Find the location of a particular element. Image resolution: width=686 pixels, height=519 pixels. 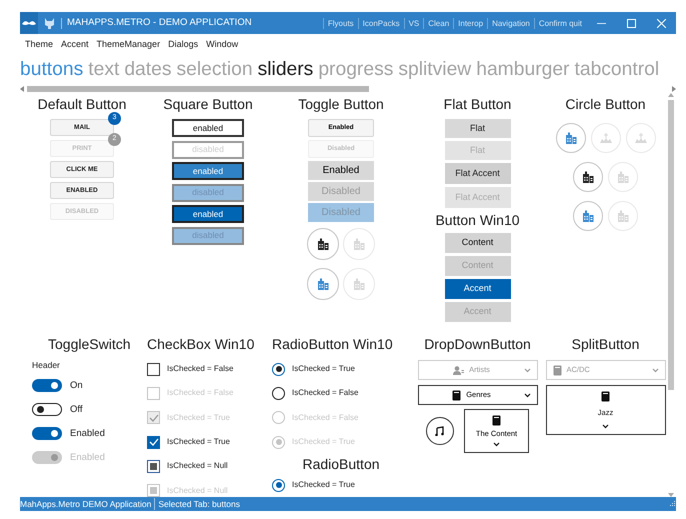

section-title: DropDownButton is located at coordinates (477, 344).